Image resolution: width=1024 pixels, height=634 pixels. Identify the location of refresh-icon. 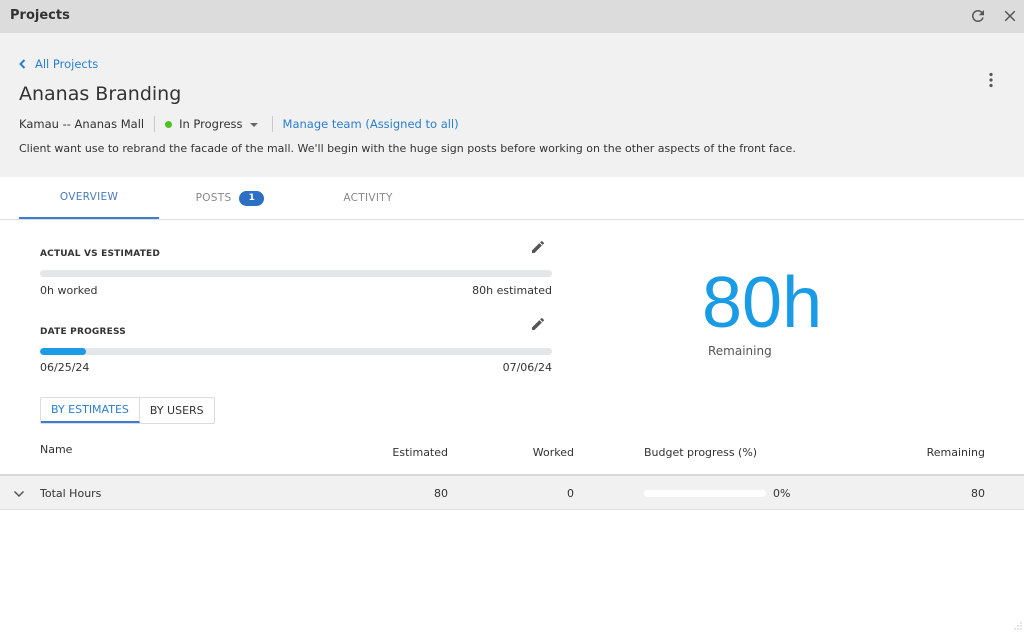
(978, 16).